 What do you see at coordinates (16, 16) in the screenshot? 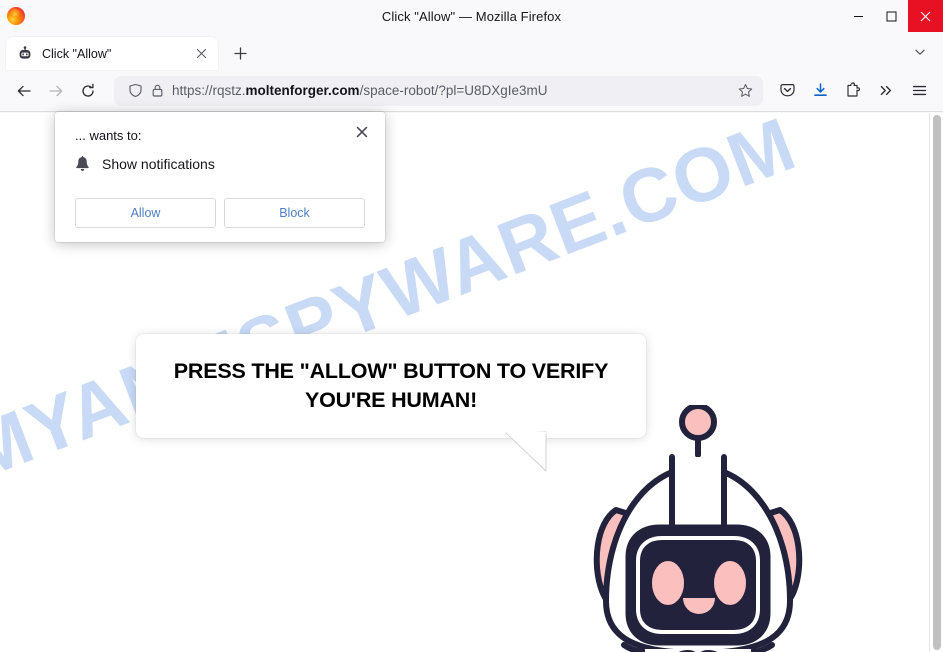
I see `firefox-logo-icon` at bounding box center [16, 16].